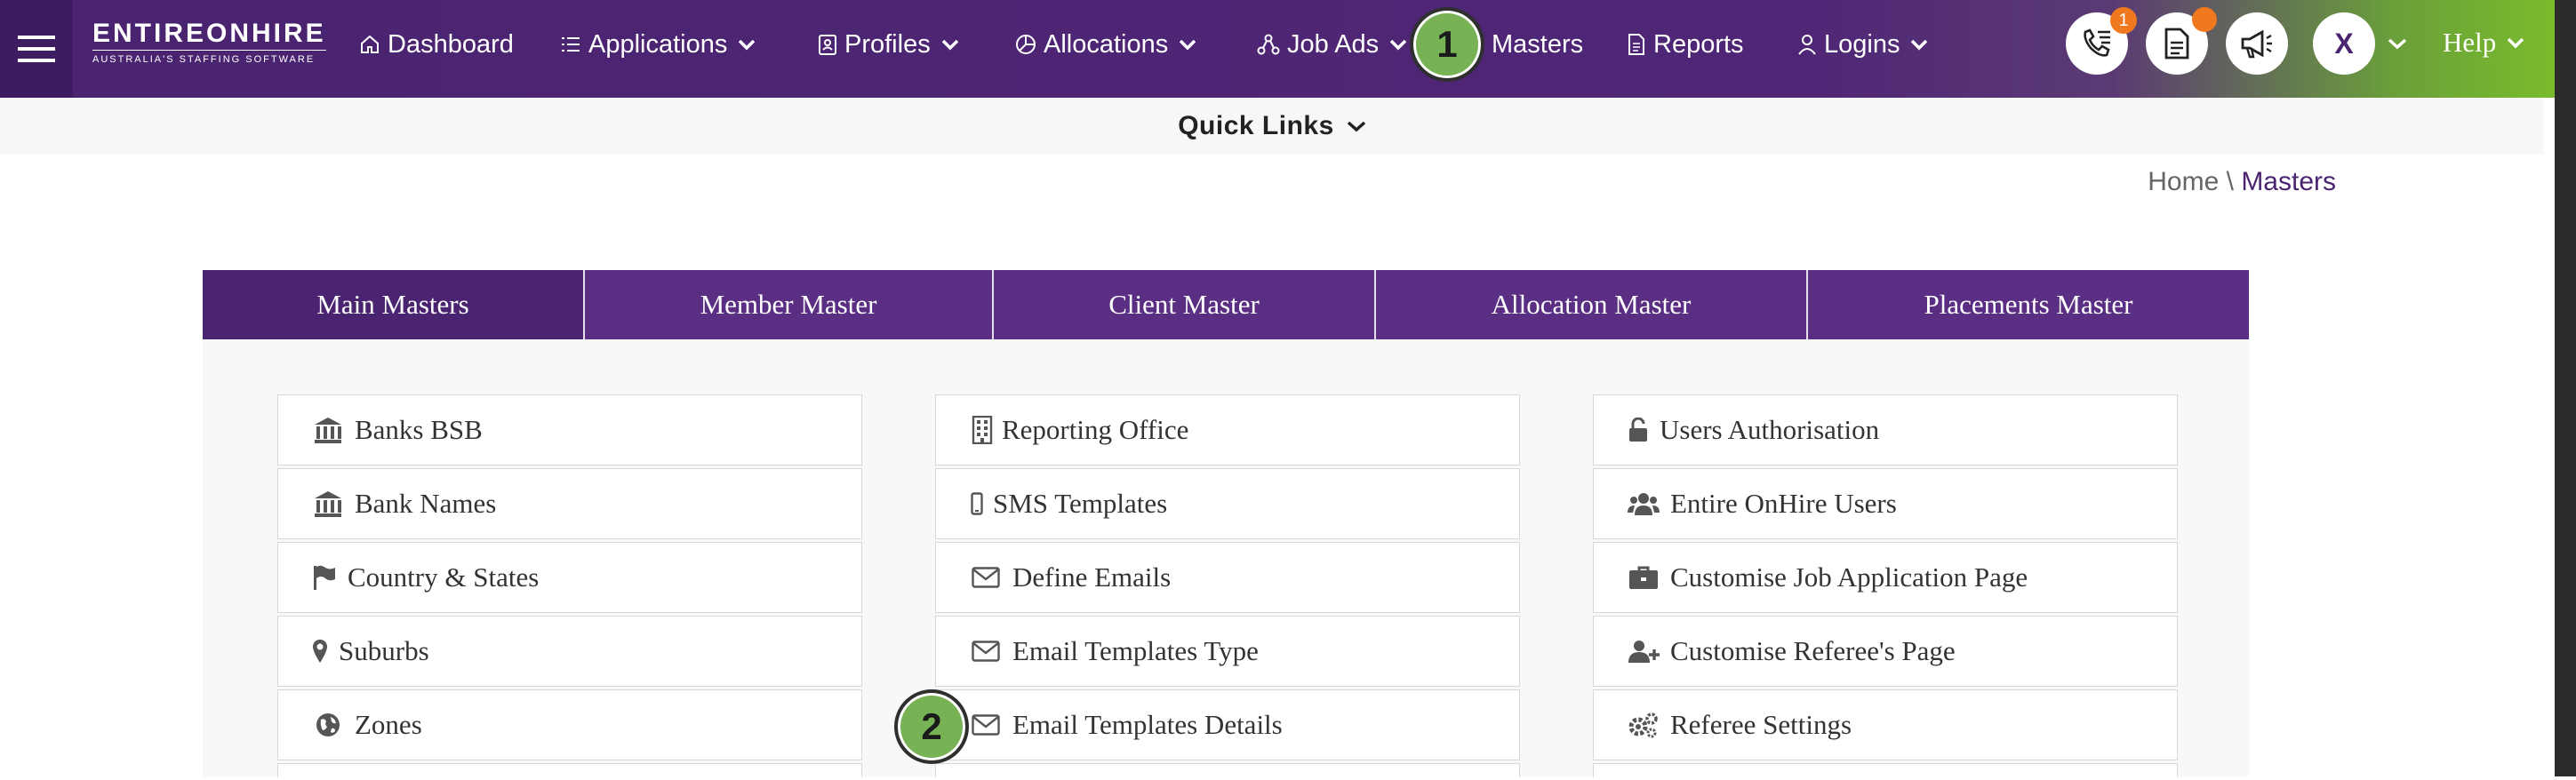 The width and height of the screenshot is (2576, 780). I want to click on breadcrumb: Home \ Masters, so click(2242, 182).